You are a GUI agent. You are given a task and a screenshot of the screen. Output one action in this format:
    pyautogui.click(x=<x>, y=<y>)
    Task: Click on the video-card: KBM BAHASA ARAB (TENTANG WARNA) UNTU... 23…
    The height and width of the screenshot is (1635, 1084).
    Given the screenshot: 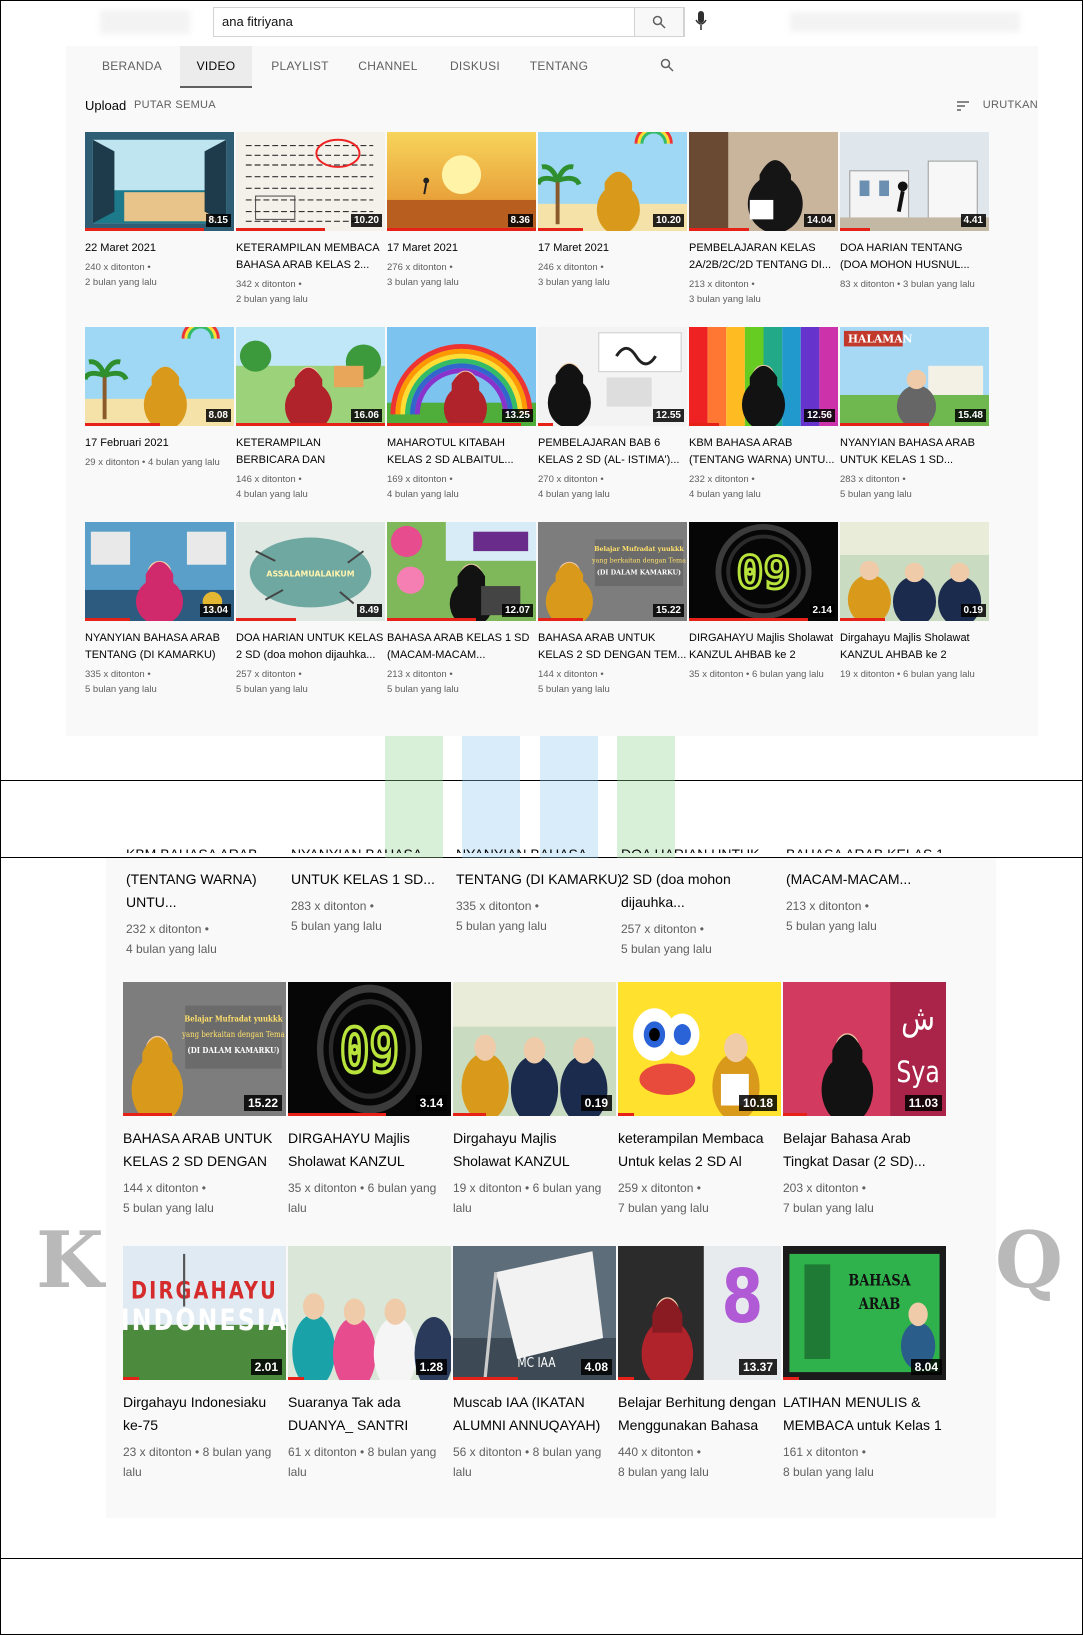 What is the action you would take?
    pyautogui.click(x=210, y=902)
    